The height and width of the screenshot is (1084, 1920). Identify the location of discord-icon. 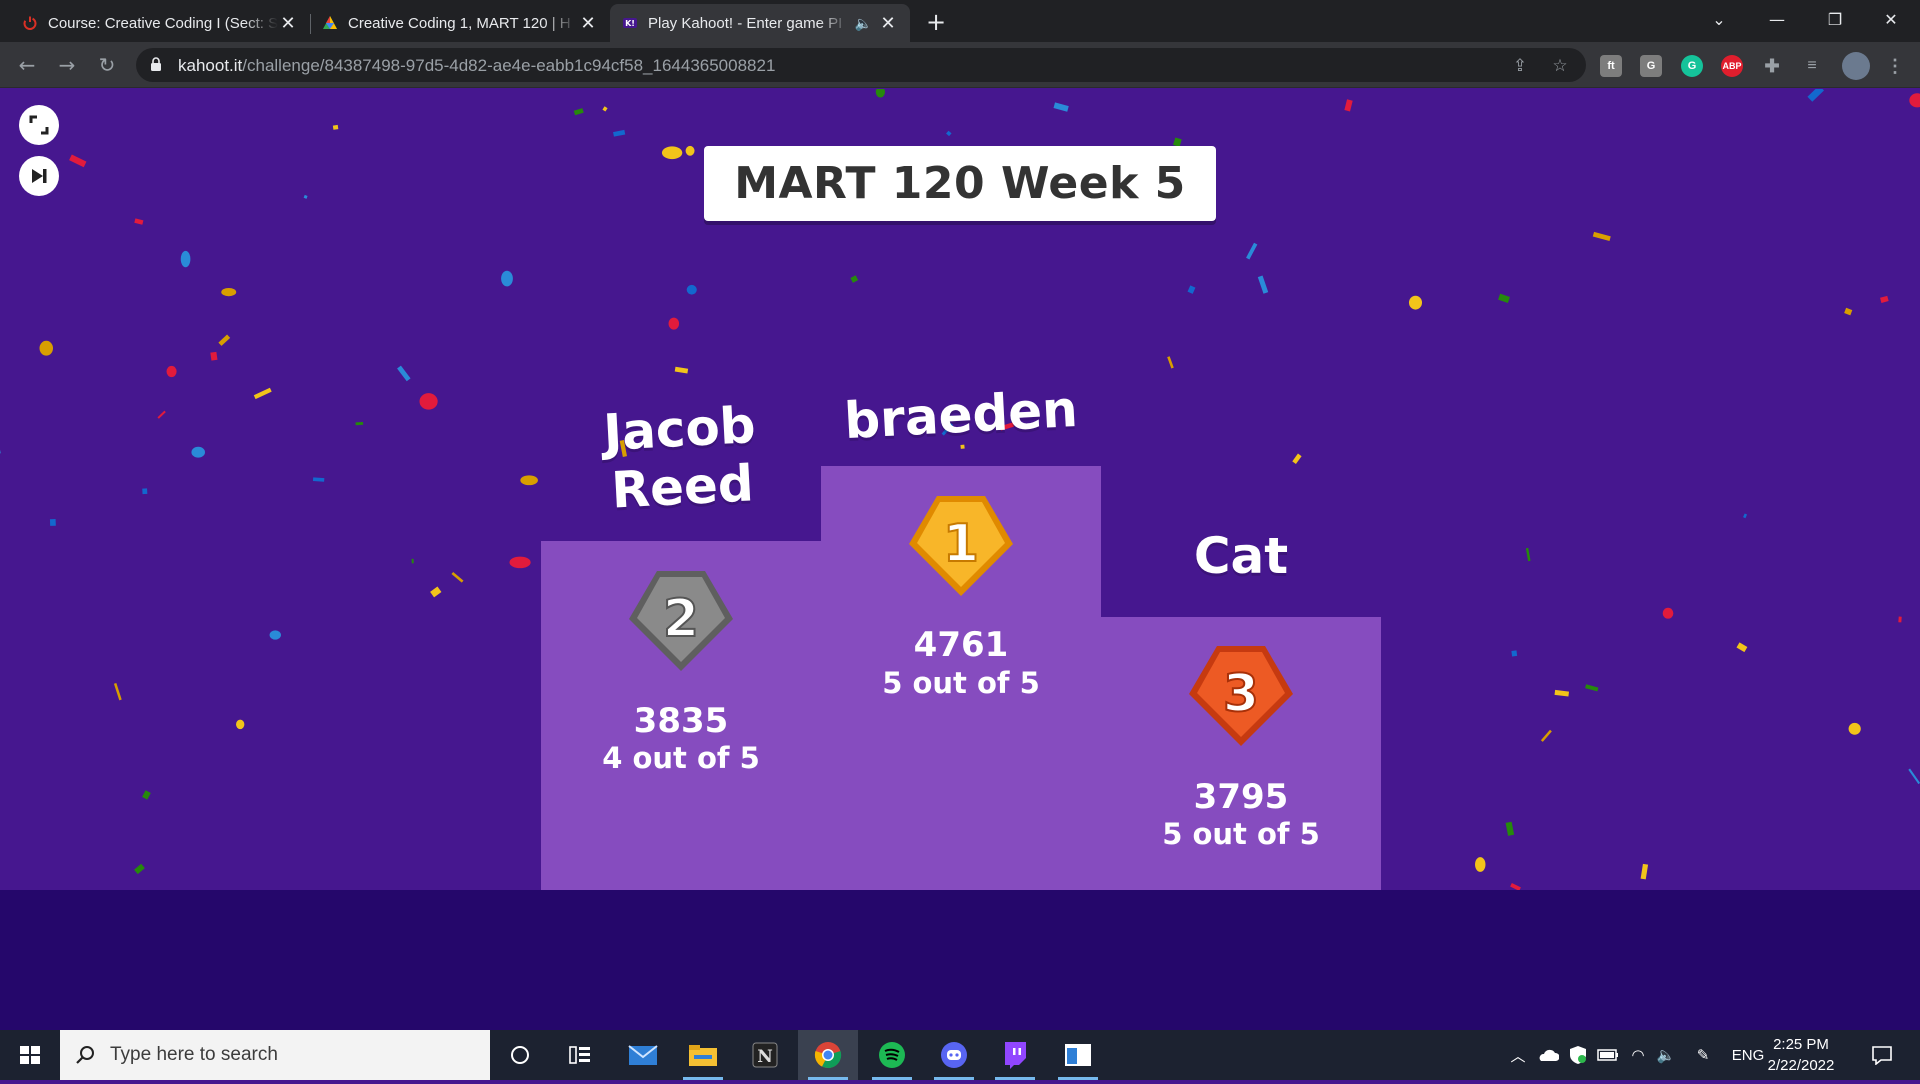
(954, 1055).